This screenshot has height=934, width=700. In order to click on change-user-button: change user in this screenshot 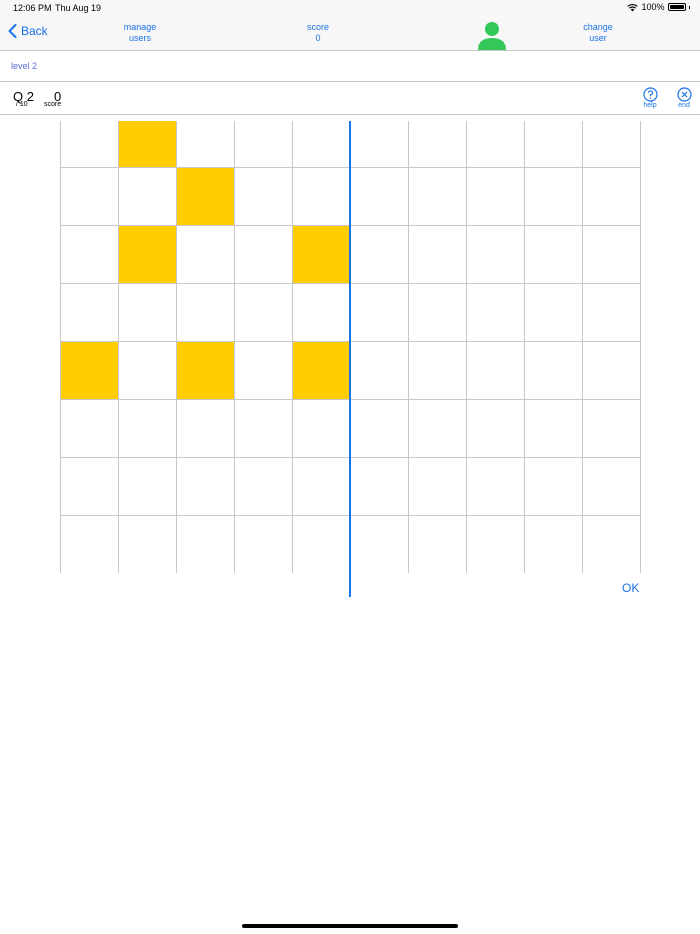, I will do `click(598, 33)`.